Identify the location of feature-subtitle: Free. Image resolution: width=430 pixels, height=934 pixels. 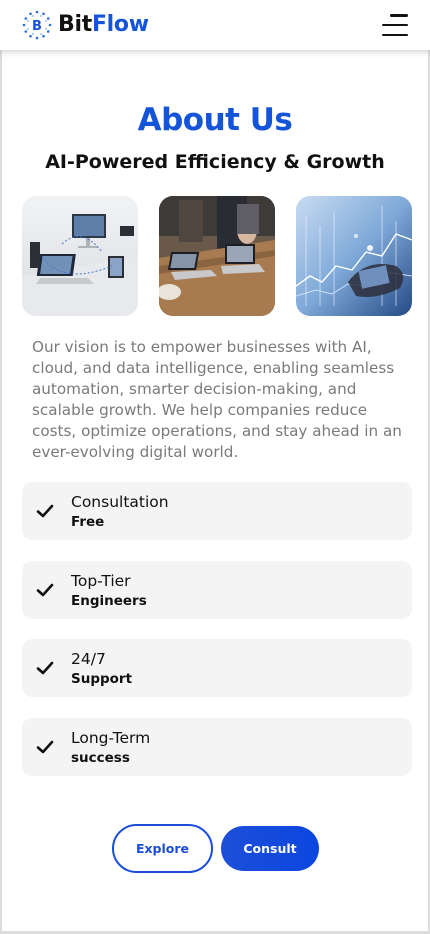
(88, 522).